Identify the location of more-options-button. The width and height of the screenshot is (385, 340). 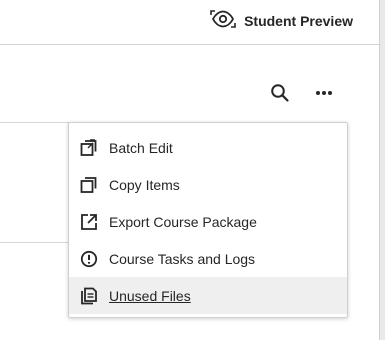
(324, 95).